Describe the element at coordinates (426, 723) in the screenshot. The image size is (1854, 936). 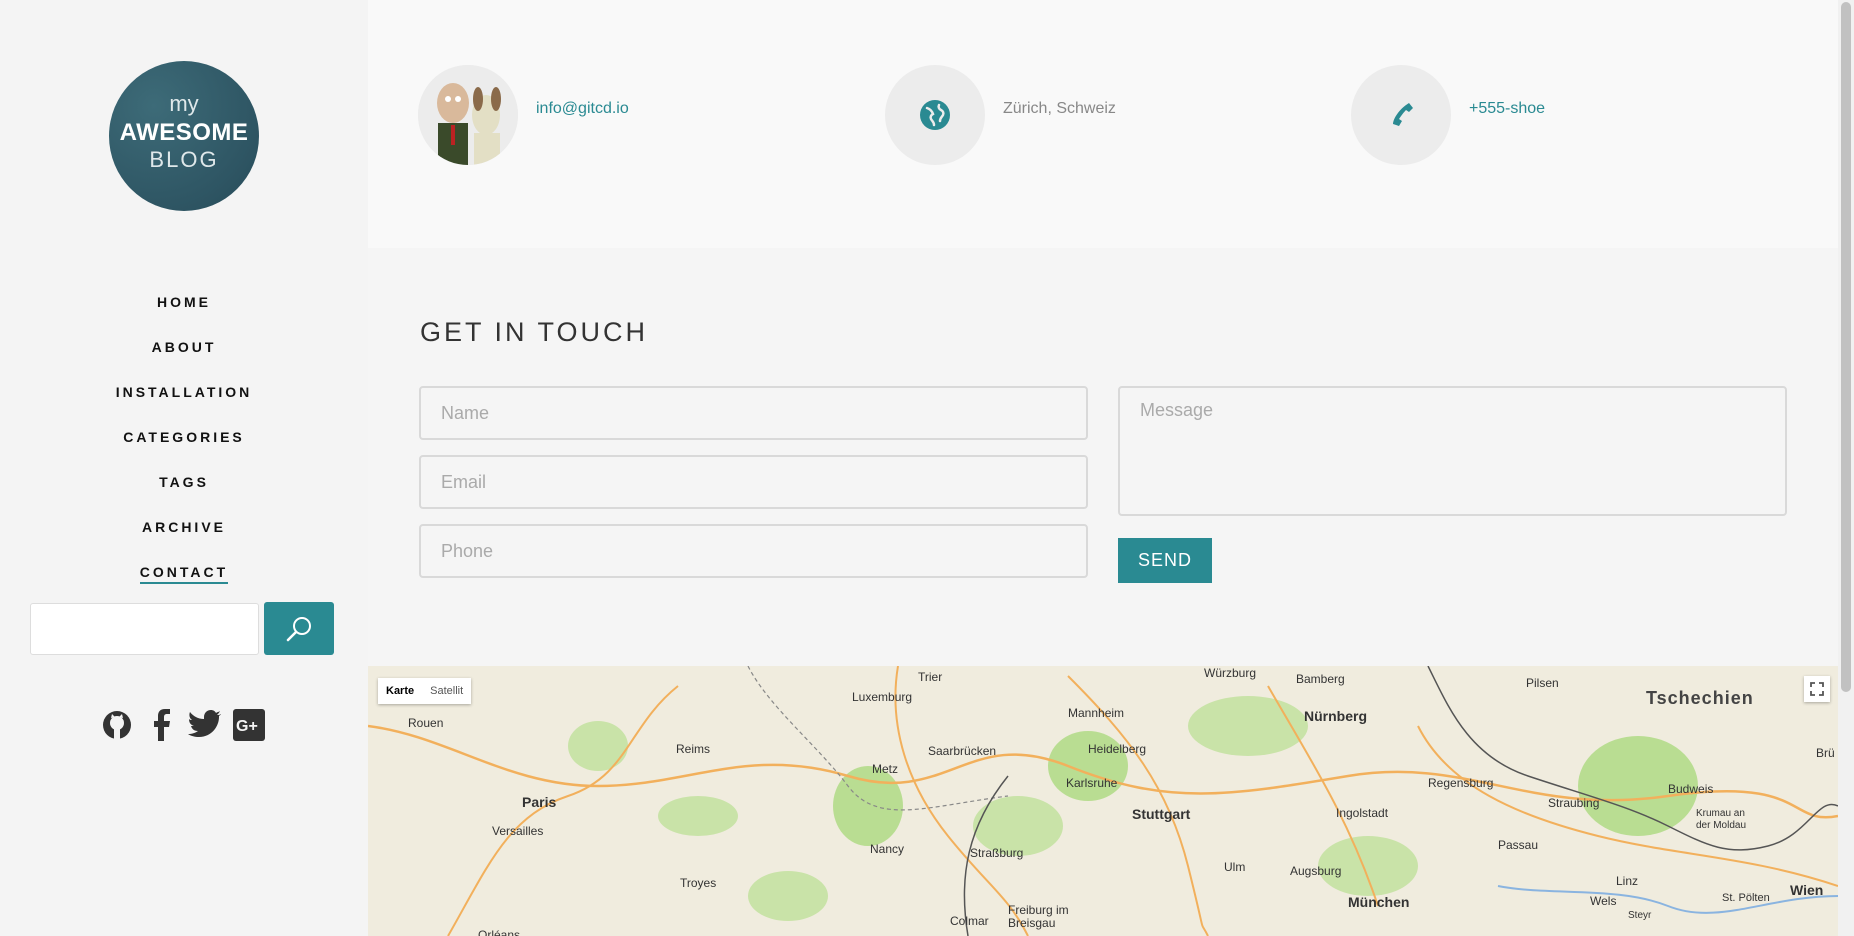
I see `map-label: Rouen` at that location.